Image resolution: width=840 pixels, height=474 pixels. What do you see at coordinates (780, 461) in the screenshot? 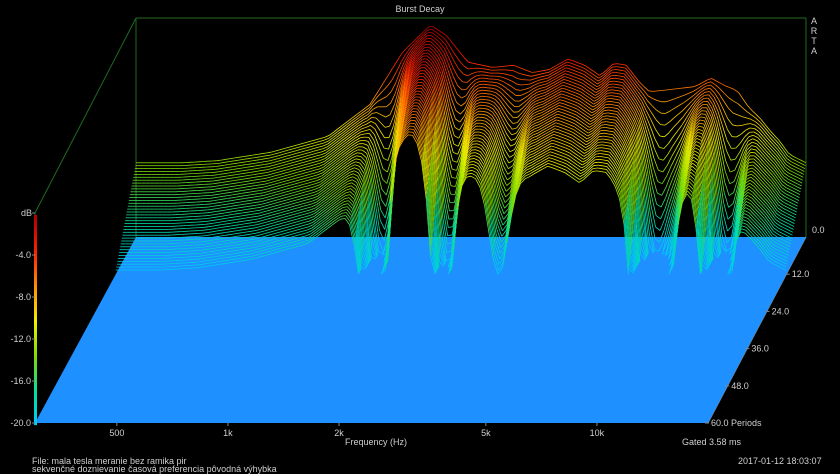
I see `timestamp: 2017-01-12 18:03:07` at bounding box center [780, 461].